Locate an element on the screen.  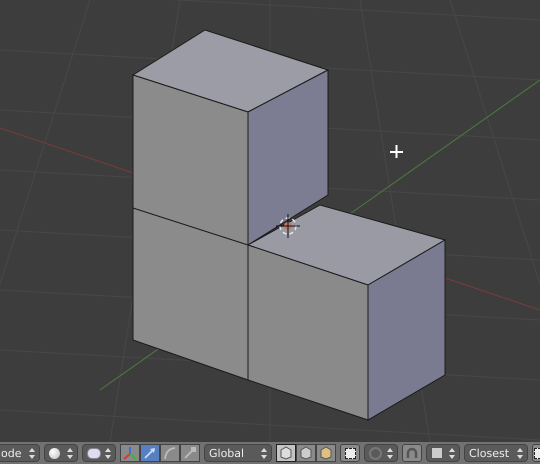
mode-dropdown: ode is located at coordinates (20, 453).